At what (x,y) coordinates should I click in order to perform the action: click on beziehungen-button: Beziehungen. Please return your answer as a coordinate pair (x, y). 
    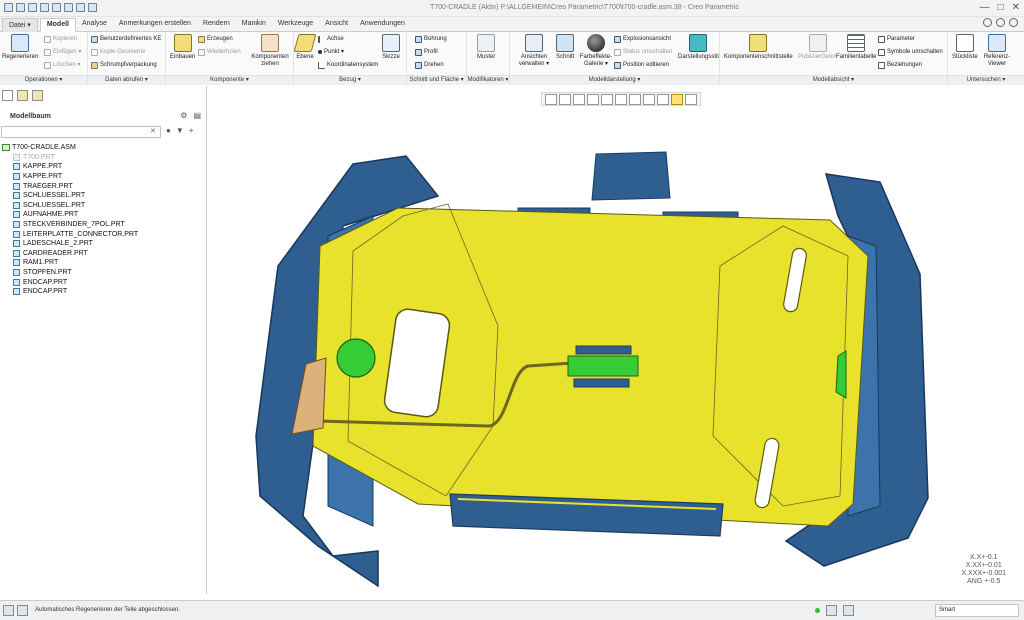
    Looking at the image, I should click on (900, 65).